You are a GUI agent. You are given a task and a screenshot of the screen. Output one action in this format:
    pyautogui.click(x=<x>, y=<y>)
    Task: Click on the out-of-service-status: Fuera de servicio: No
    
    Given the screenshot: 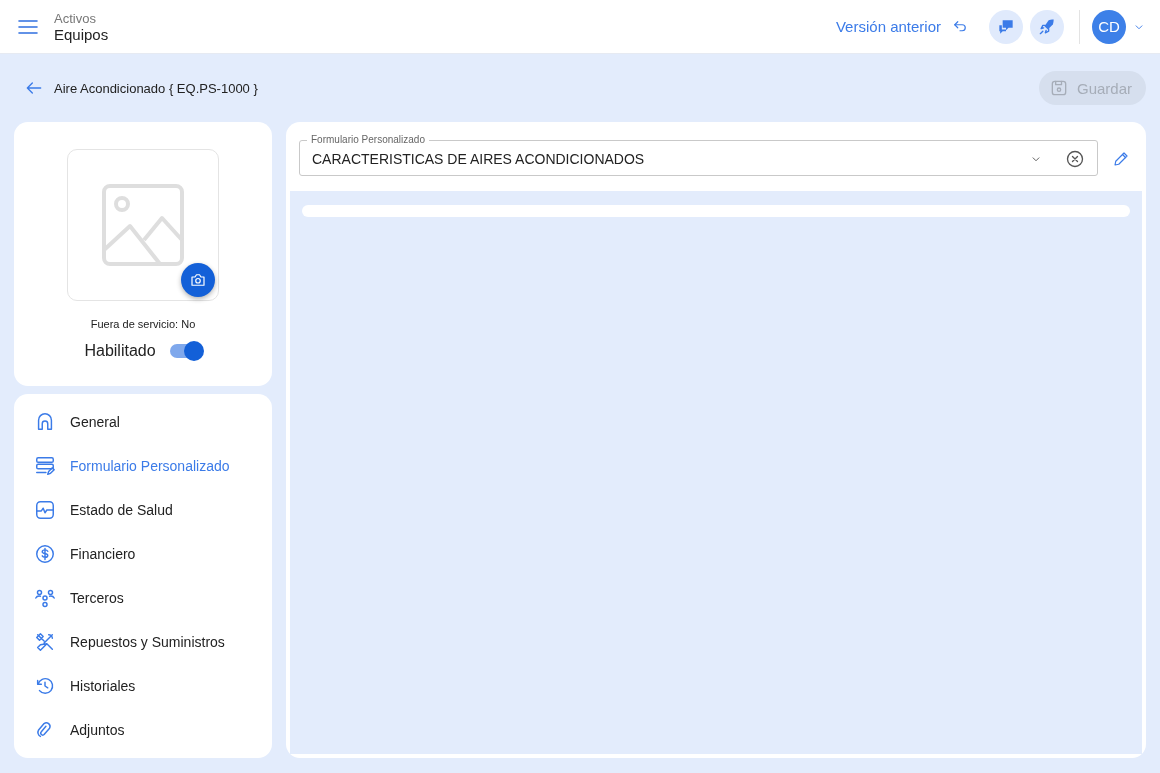 What is the action you would take?
    pyautogui.click(x=143, y=324)
    